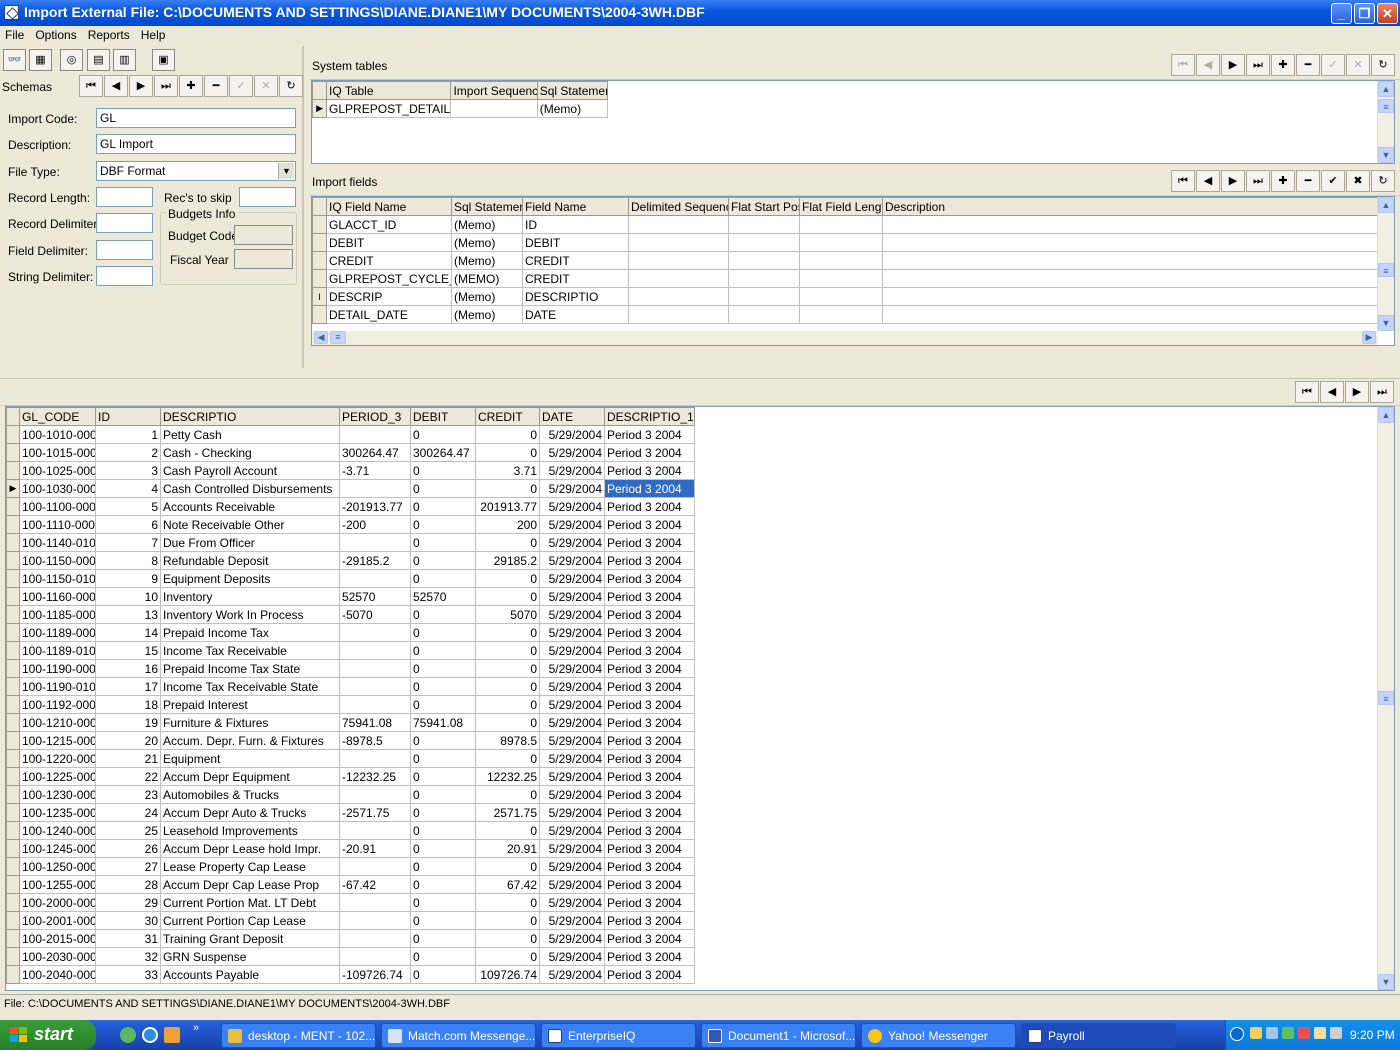 Image resolution: width=1400 pixels, height=1050 pixels. What do you see at coordinates (845, 224) in the screenshot?
I see `table-row: GLACCT_ID (Memo) ID` at bounding box center [845, 224].